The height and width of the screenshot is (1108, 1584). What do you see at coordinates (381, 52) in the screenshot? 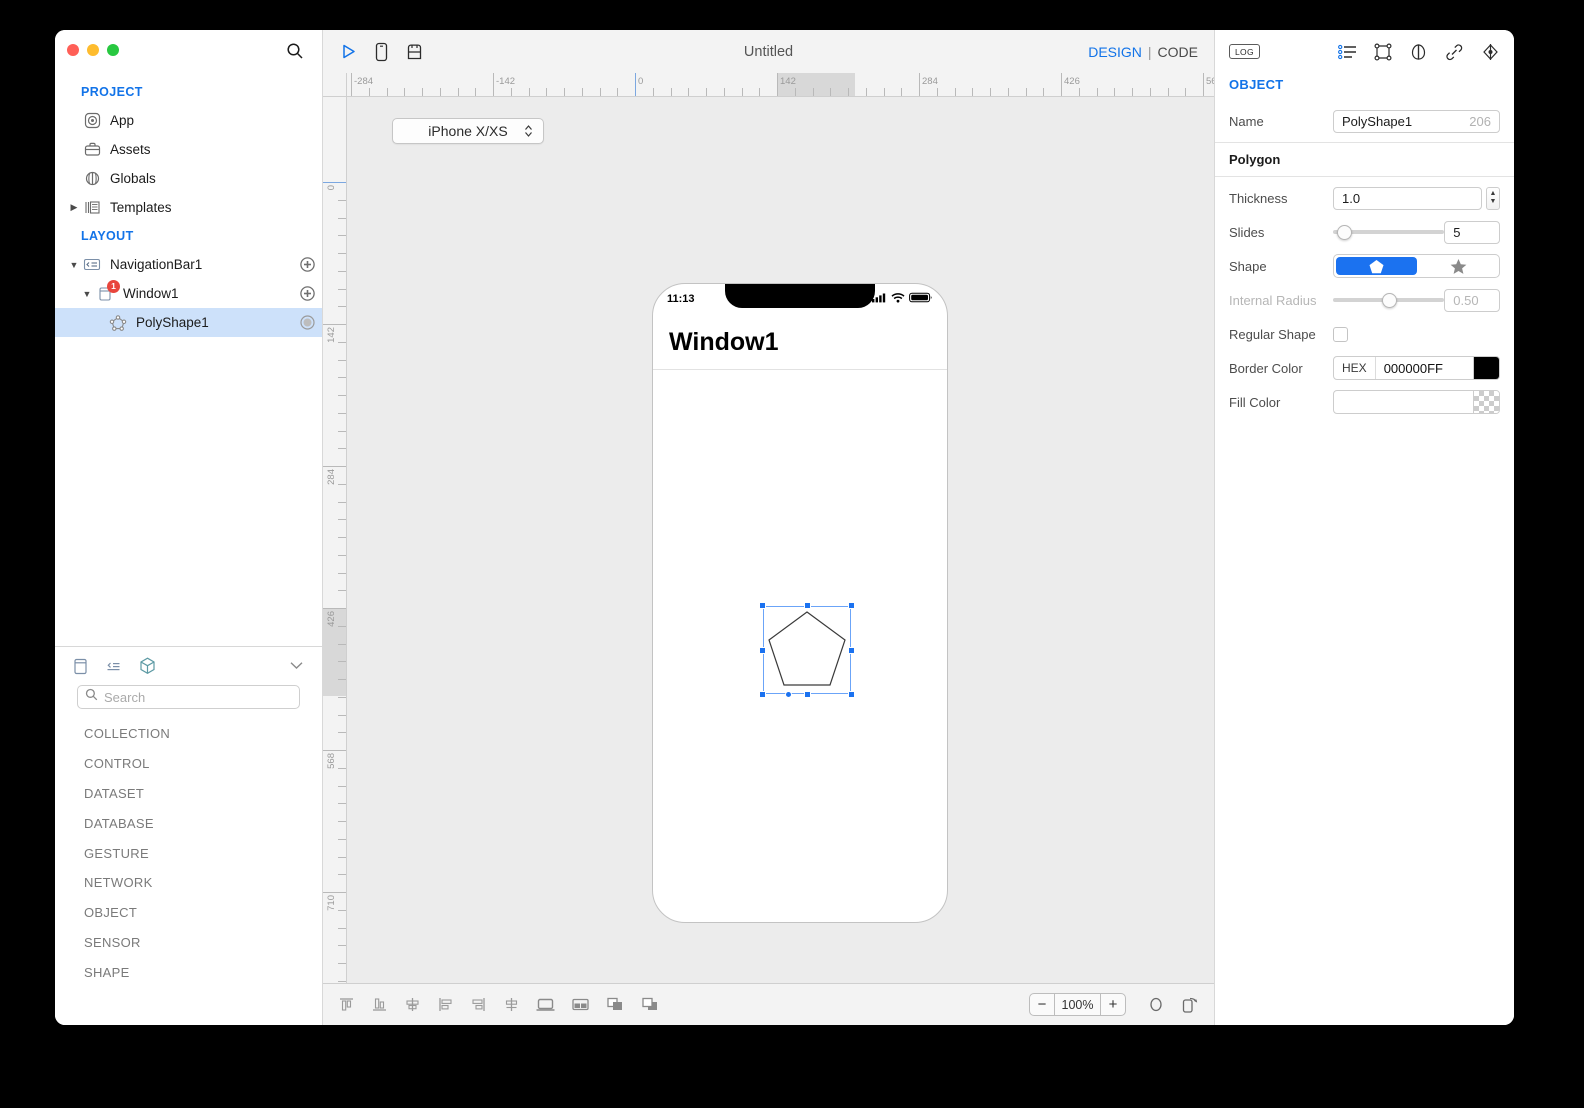
I see `device-icon` at bounding box center [381, 52].